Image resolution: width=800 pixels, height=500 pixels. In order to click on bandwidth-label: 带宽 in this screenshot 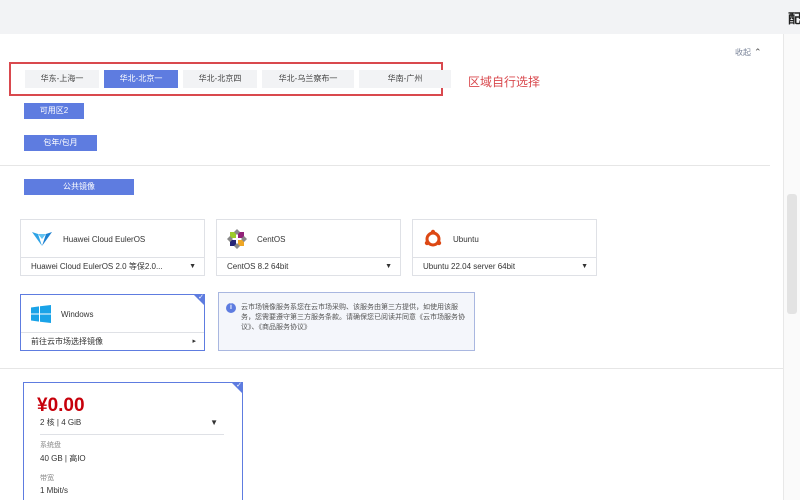, I will do `click(47, 478)`.